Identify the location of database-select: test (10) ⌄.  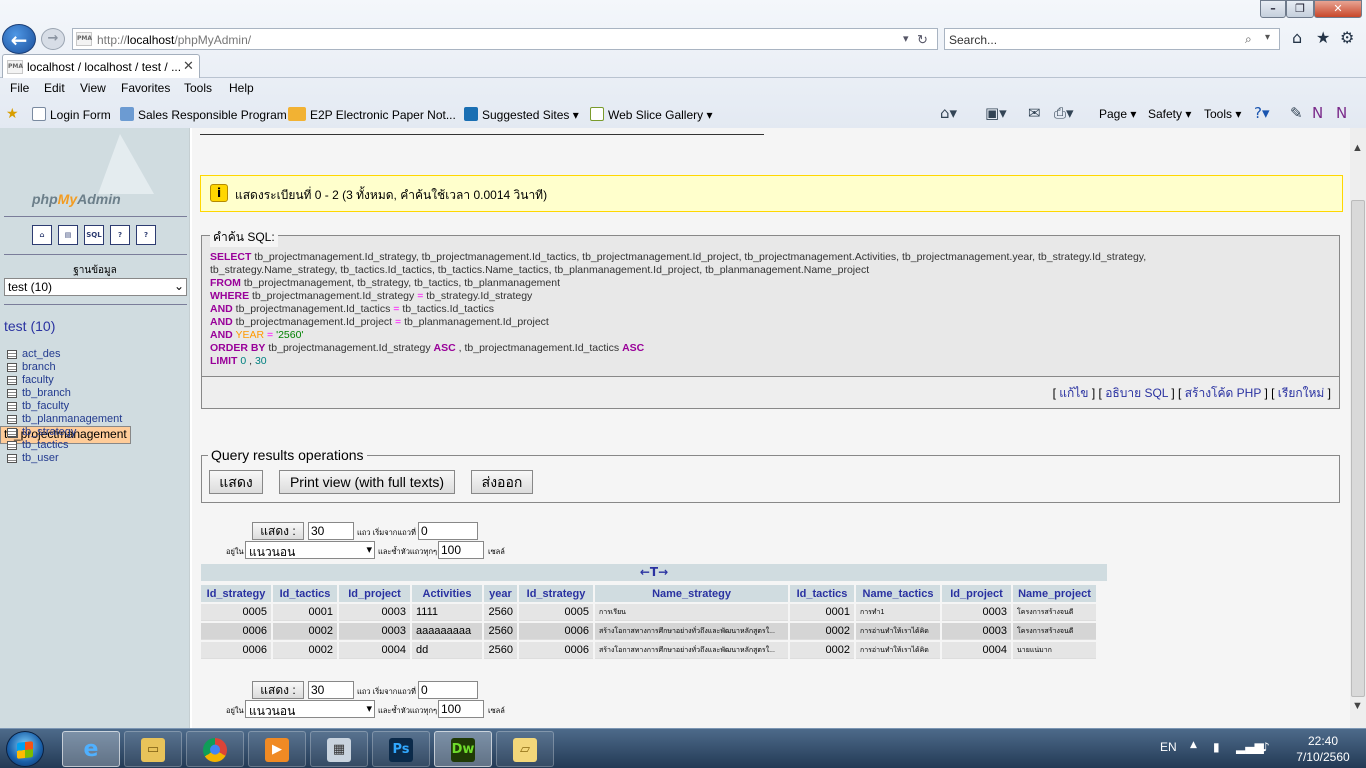
(95, 287).